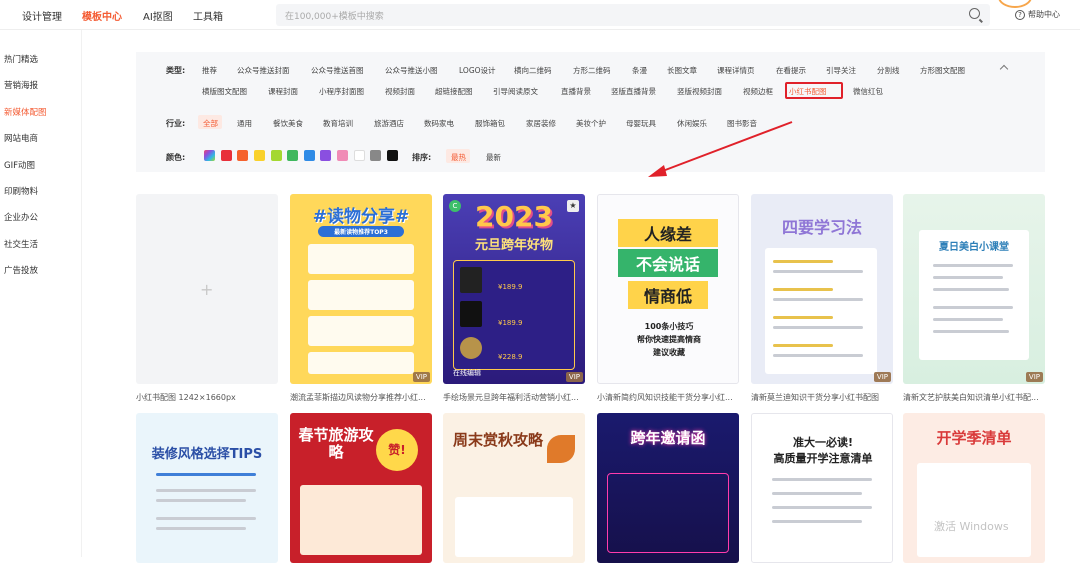 This screenshot has height=563, width=1080. What do you see at coordinates (21, 270) in the screenshot?
I see `sidebar-item-ads: 广告投放` at bounding box center [21, 270].